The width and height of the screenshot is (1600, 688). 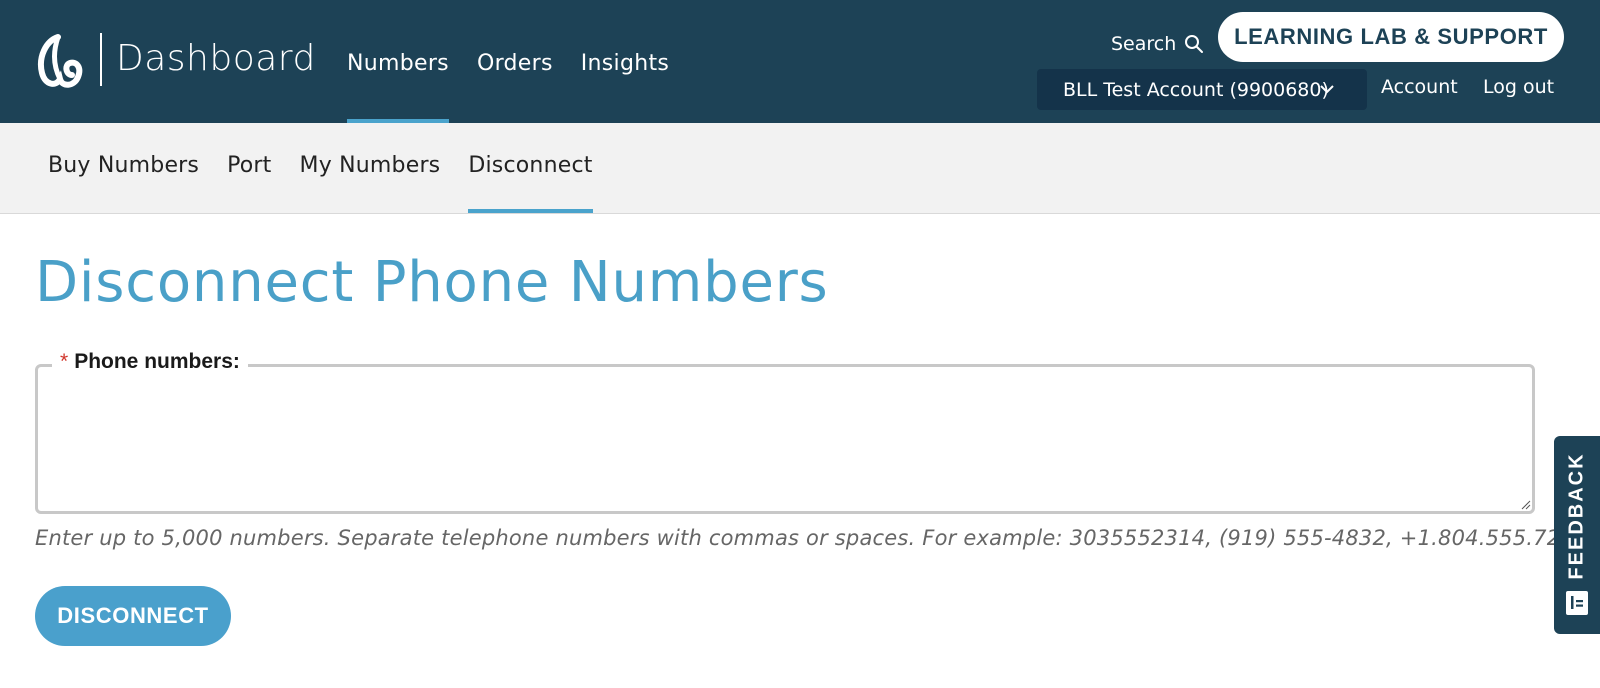 I want to click on chevron-down-icon, so click(x=1327, y=89).